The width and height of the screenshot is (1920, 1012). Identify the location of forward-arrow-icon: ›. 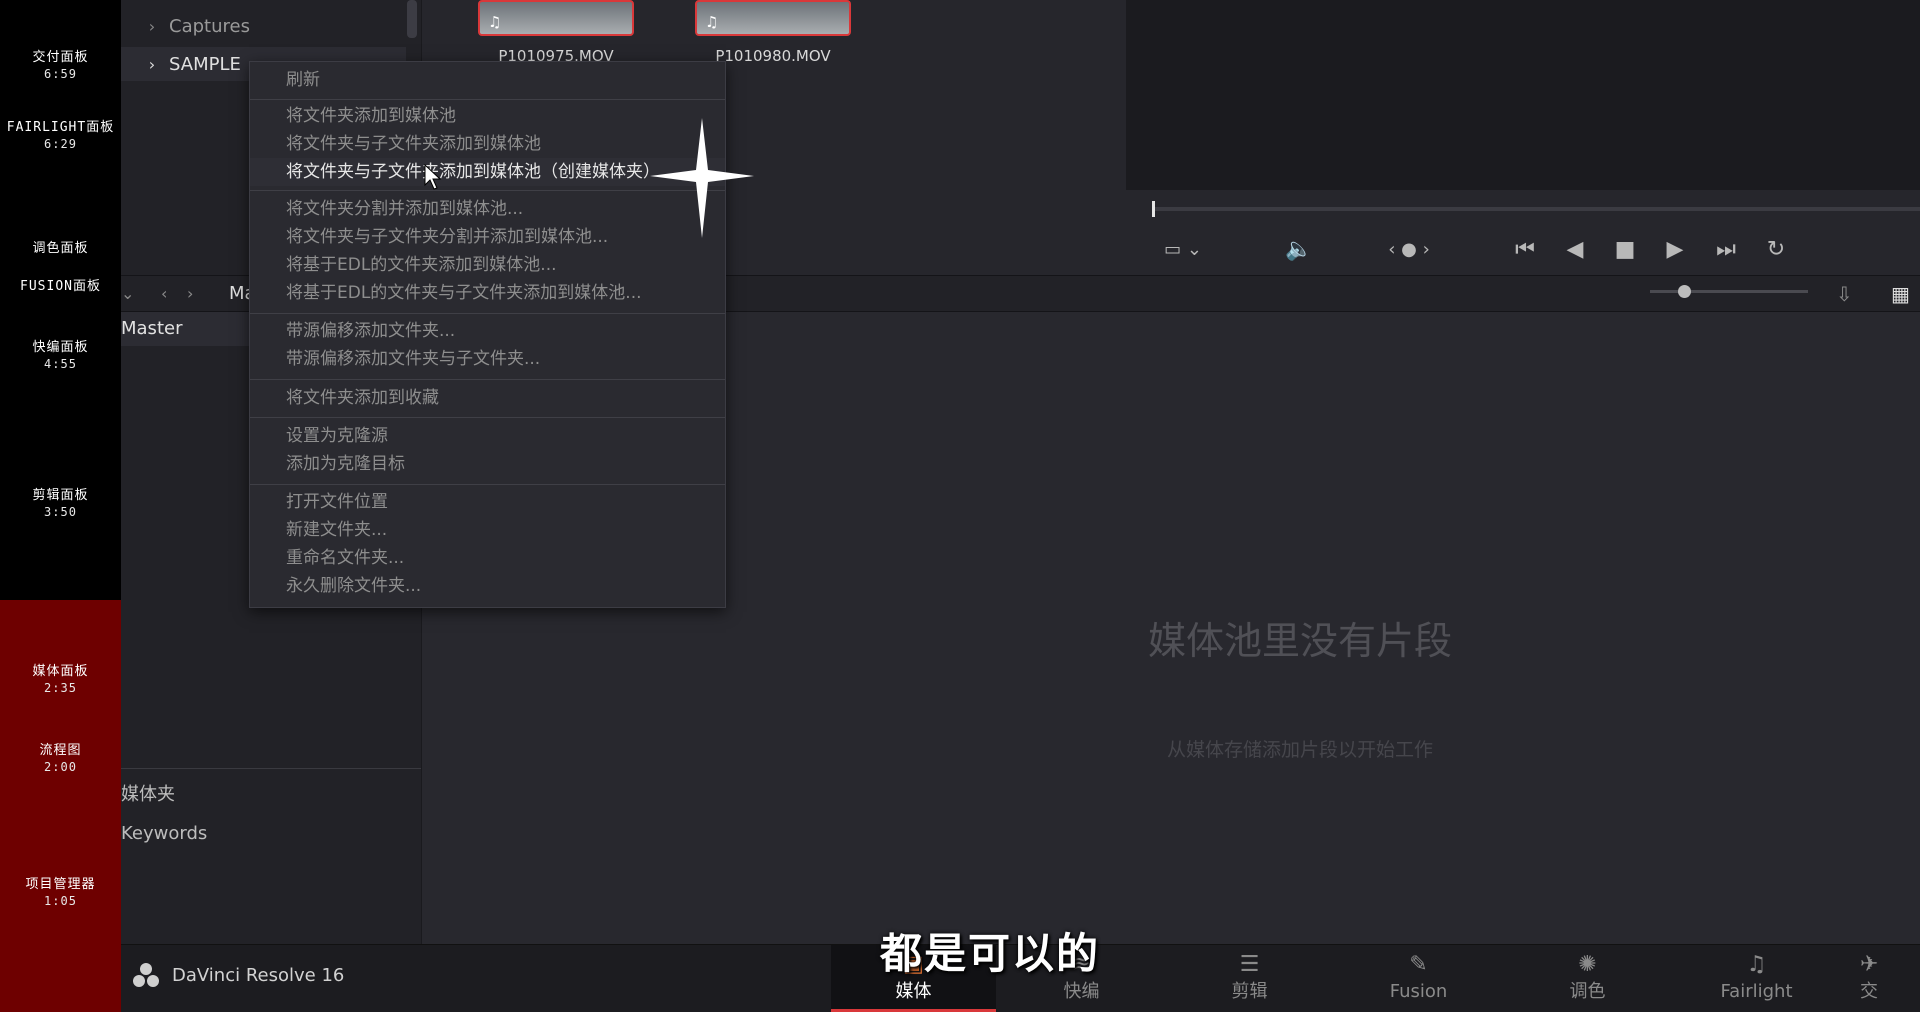
(190, 294).